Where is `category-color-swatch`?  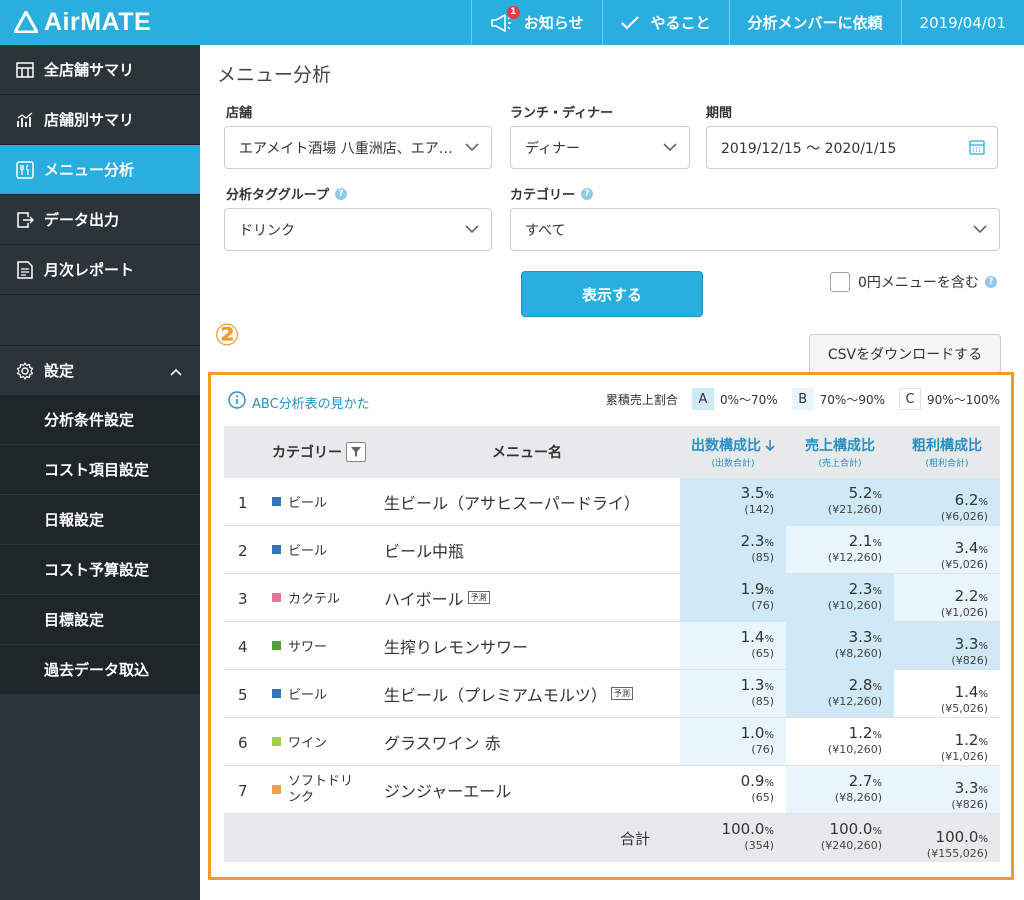 category-color-swatch is located at coordinates (276, 789).